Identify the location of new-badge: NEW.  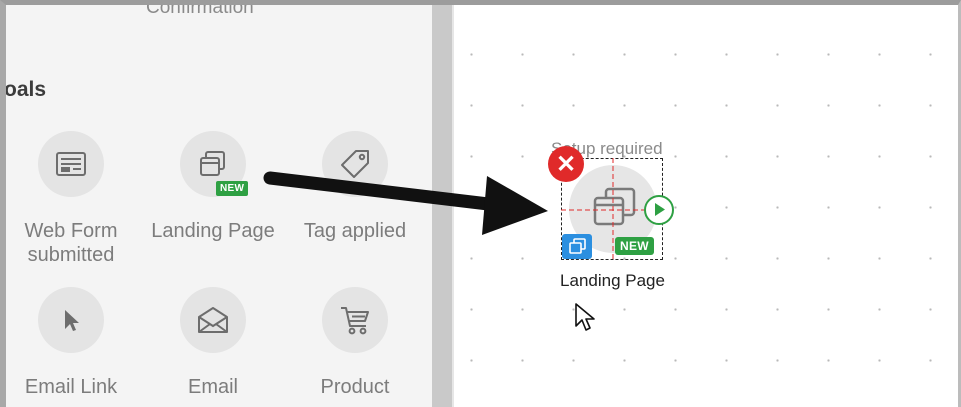
(634, 246).